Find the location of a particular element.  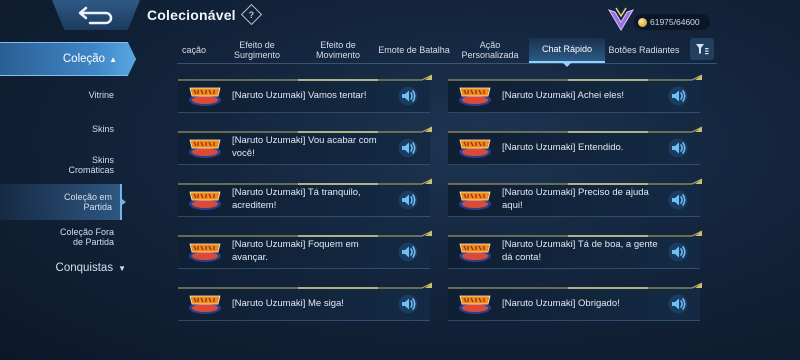

tab-label: Botões Radiantes is located at coordinates (644, 49).